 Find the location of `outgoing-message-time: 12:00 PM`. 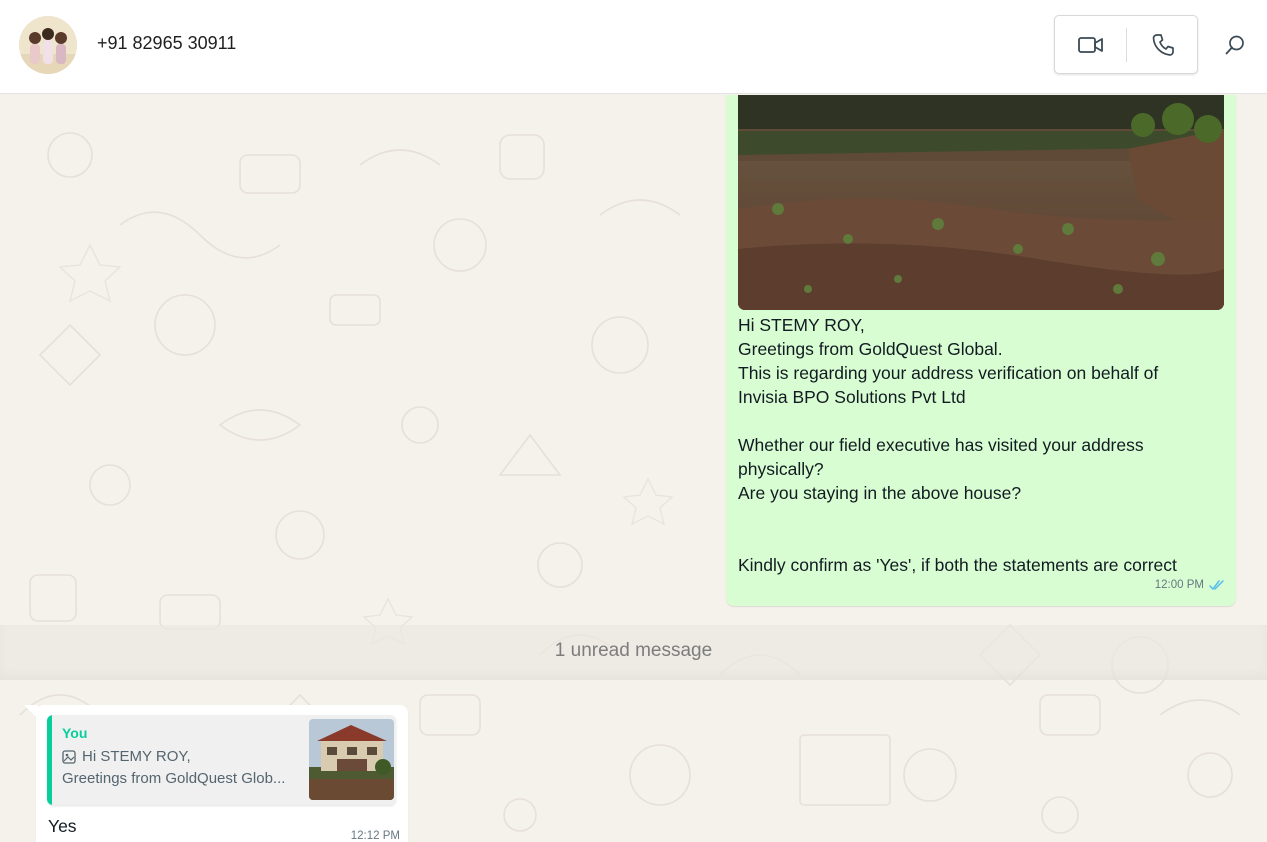

outgoing-message-time: 12:00 PM is located at coordinates (1179, 585).